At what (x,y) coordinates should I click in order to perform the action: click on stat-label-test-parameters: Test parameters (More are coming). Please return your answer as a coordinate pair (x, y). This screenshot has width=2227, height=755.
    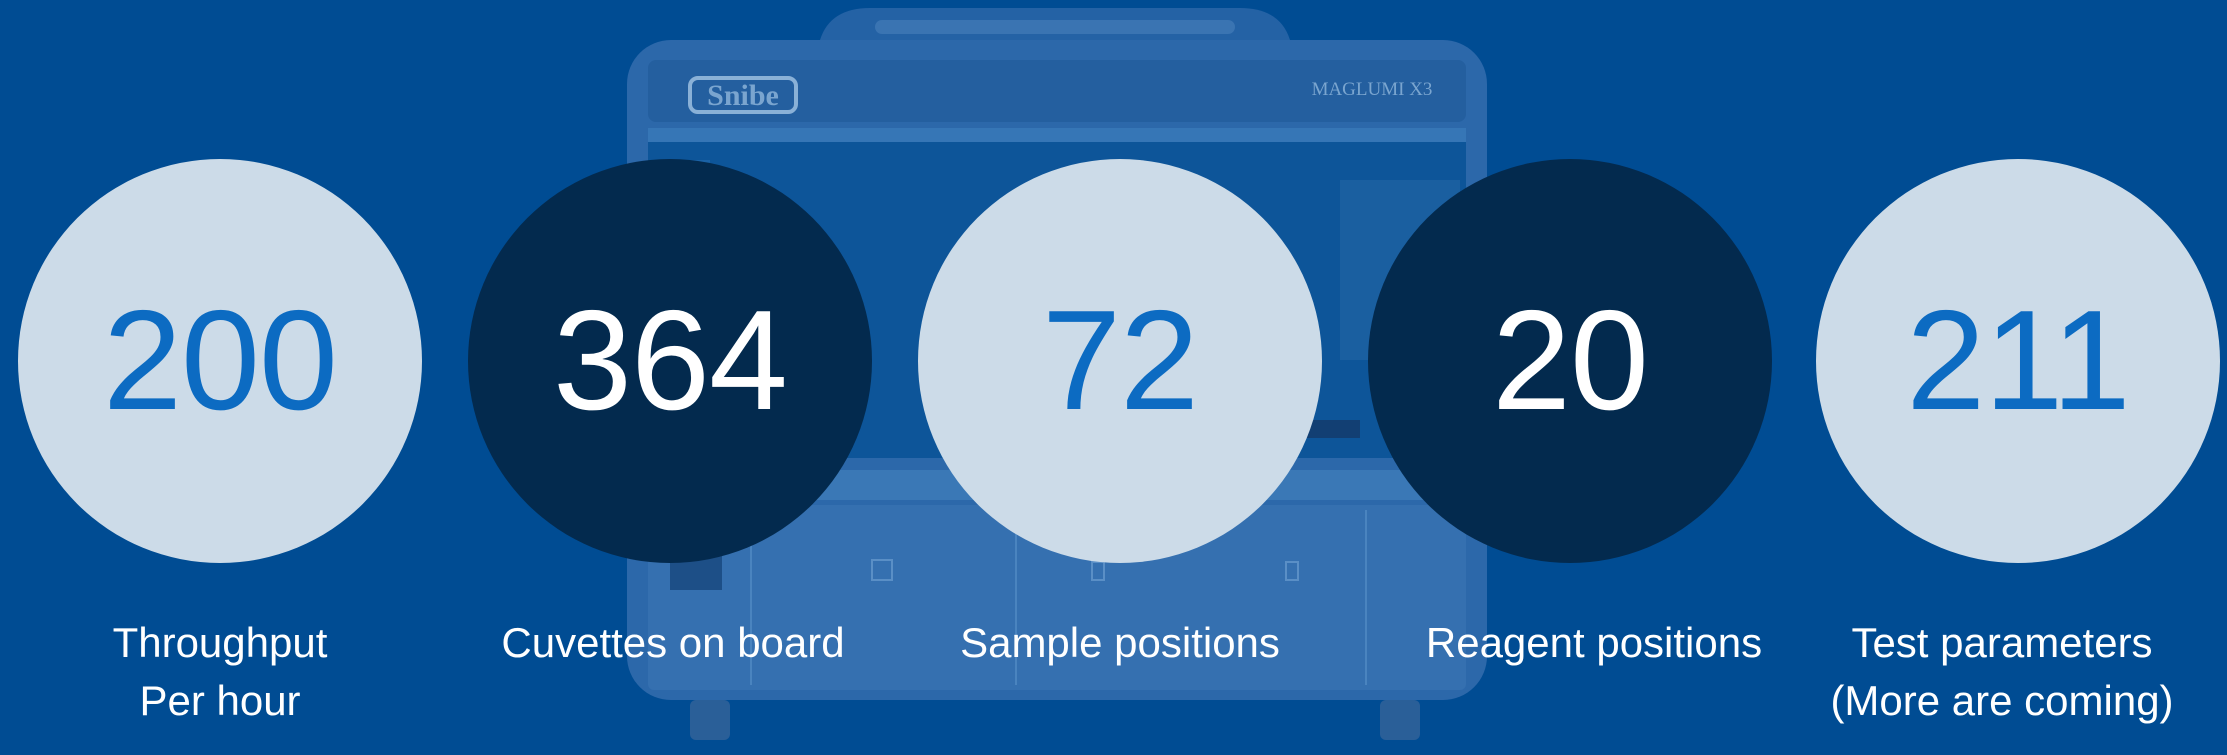
    Looking at the image, I should click on (2002, 672).